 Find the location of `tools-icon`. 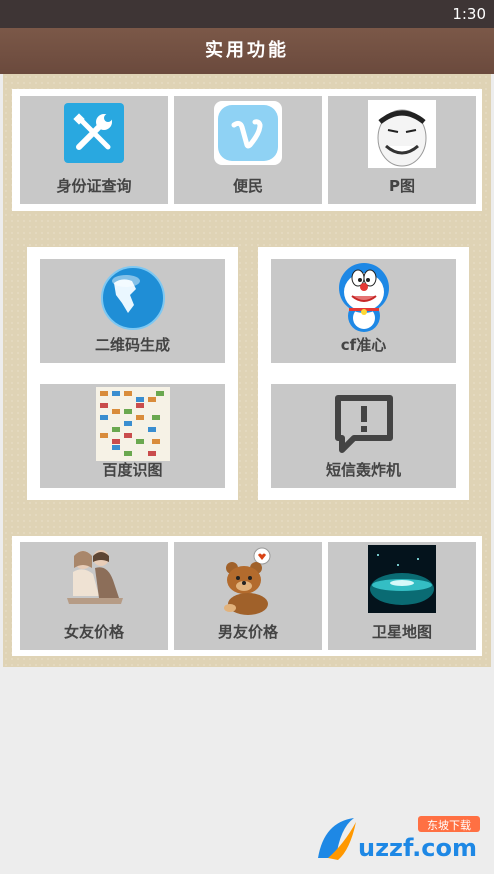

tools-icon is located at coordinates (94, 133).